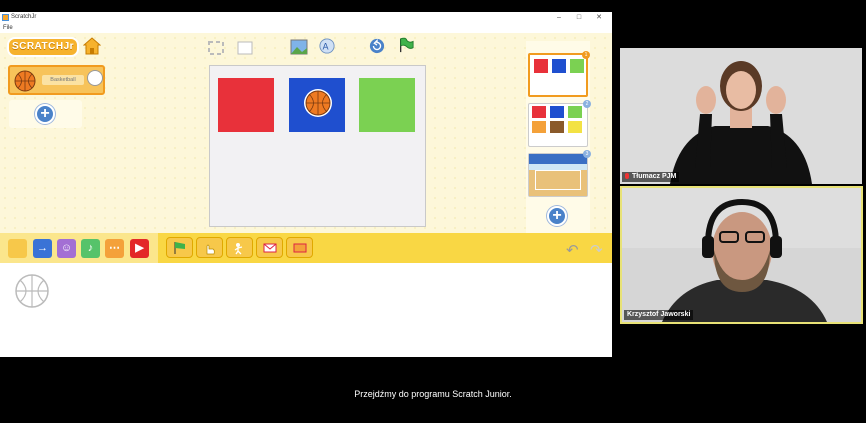  I want to click on undo-button: ↶, so click(572, 250).